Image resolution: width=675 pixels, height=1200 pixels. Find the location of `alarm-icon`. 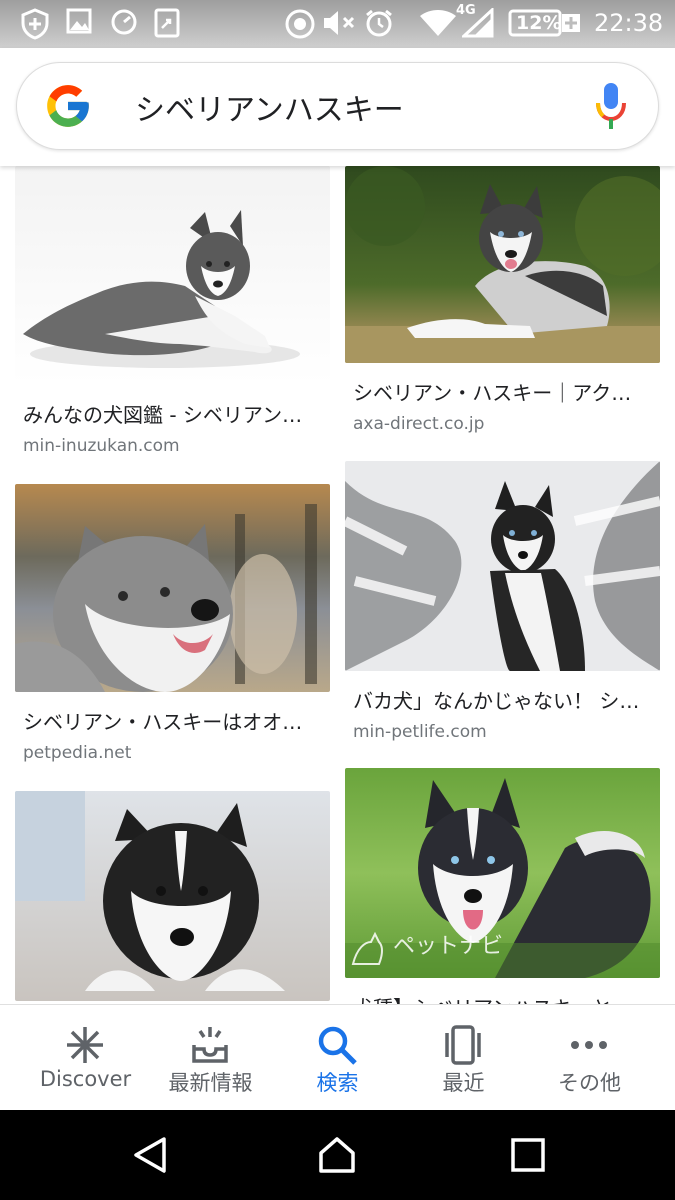

alarm-icon is located at coordinates (379, 23).